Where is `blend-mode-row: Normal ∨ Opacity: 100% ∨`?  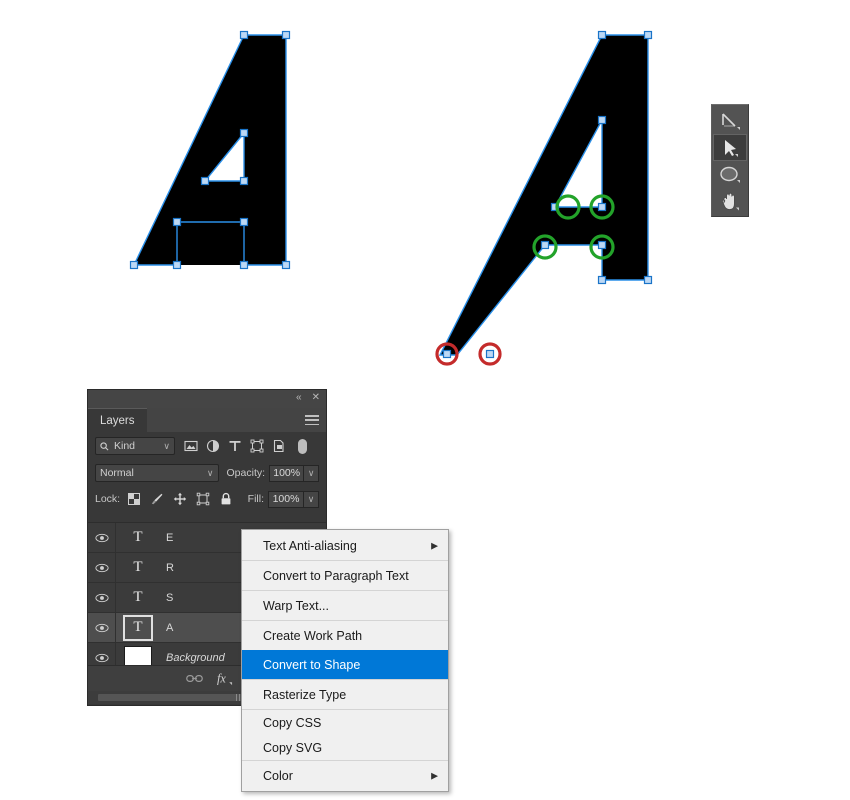
blend-mode-row: Normal ∨ Opacity: 100% ∨ is located at coordinates (207, 473).